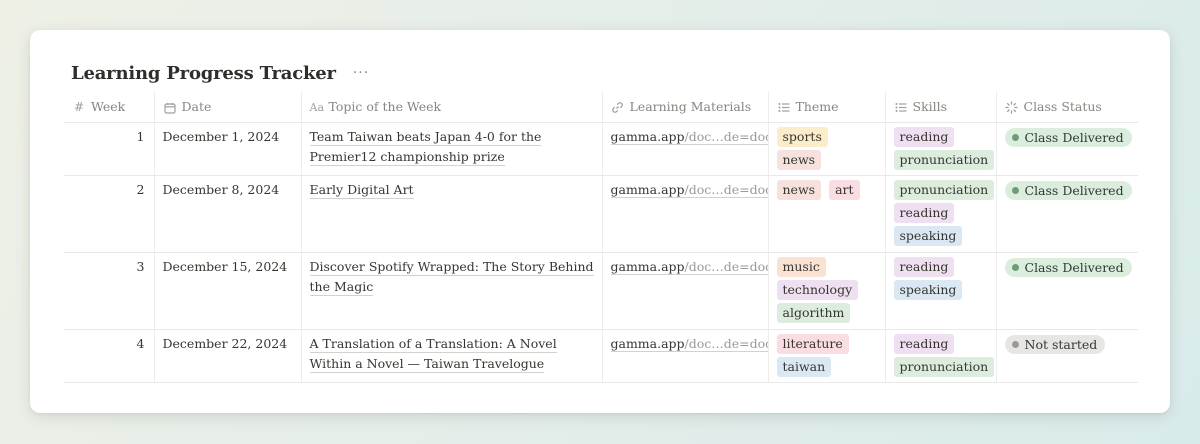  What do you see at coordinates (227, 149) in the screenshot?
I see `date-cell: December 1, 2024` at bounding box center [227, 149].